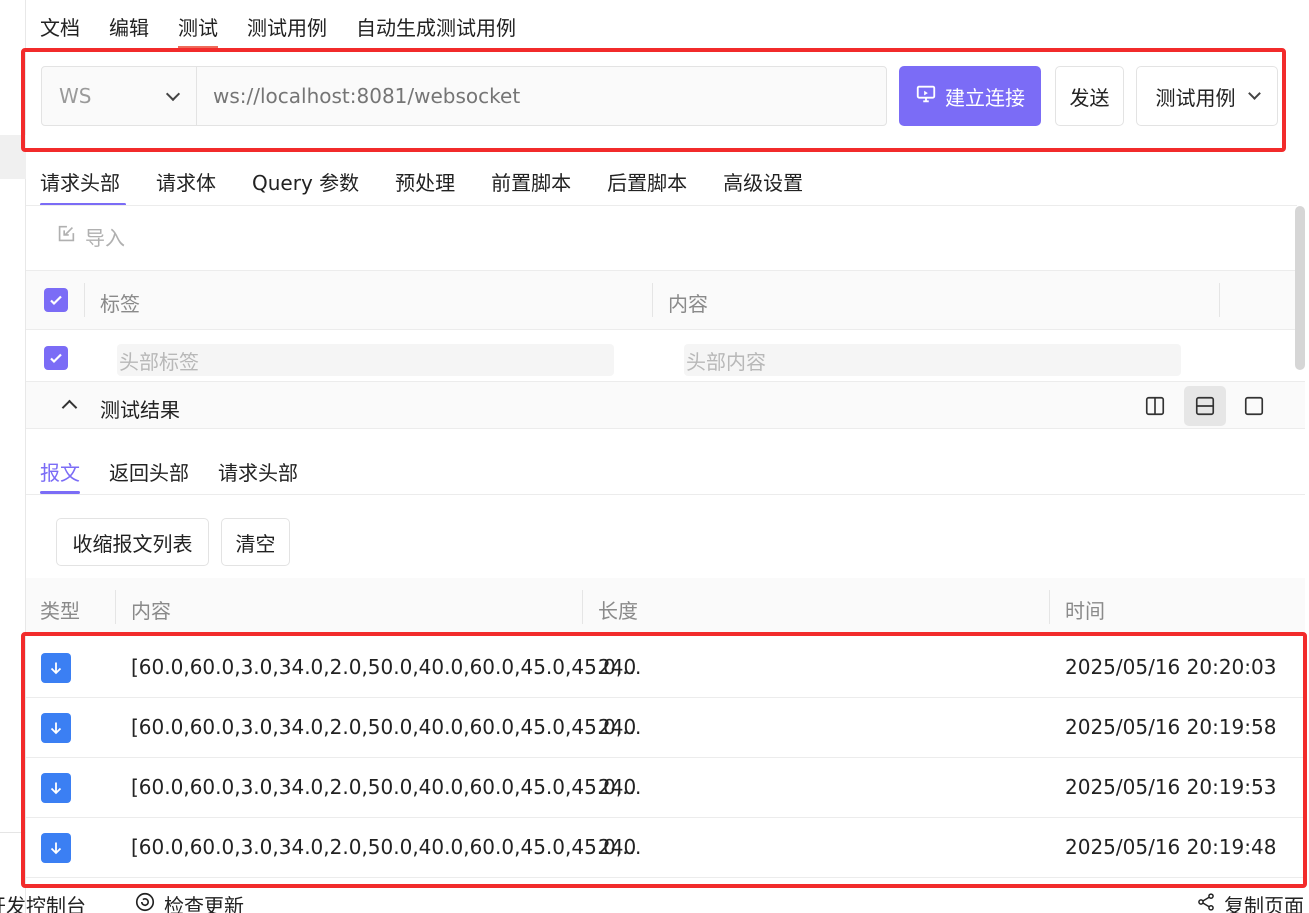 The height and width of the screenshot is (913, 1309). Describe the element at coordinates (60, 611) in the screenshot. I see `column-header-type: 类型` at that location.